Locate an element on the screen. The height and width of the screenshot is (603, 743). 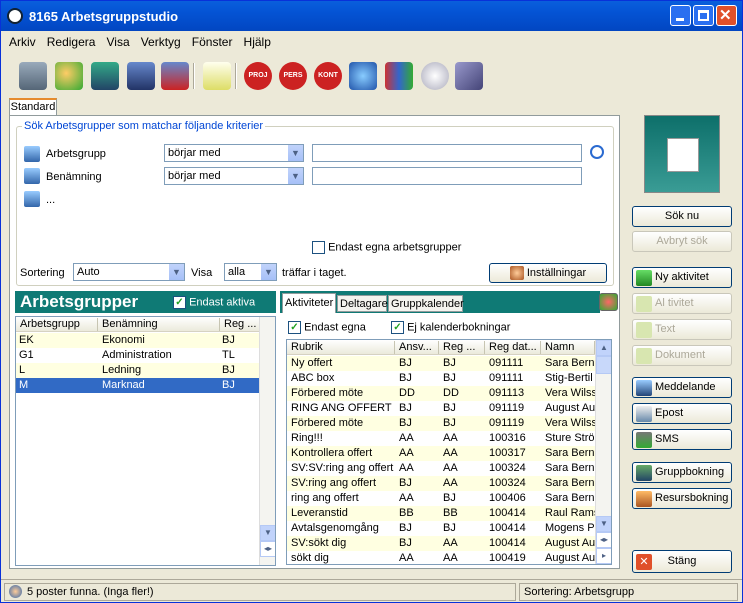
group-booking-button: Gruppbokning is located at coordinates (682, 472).